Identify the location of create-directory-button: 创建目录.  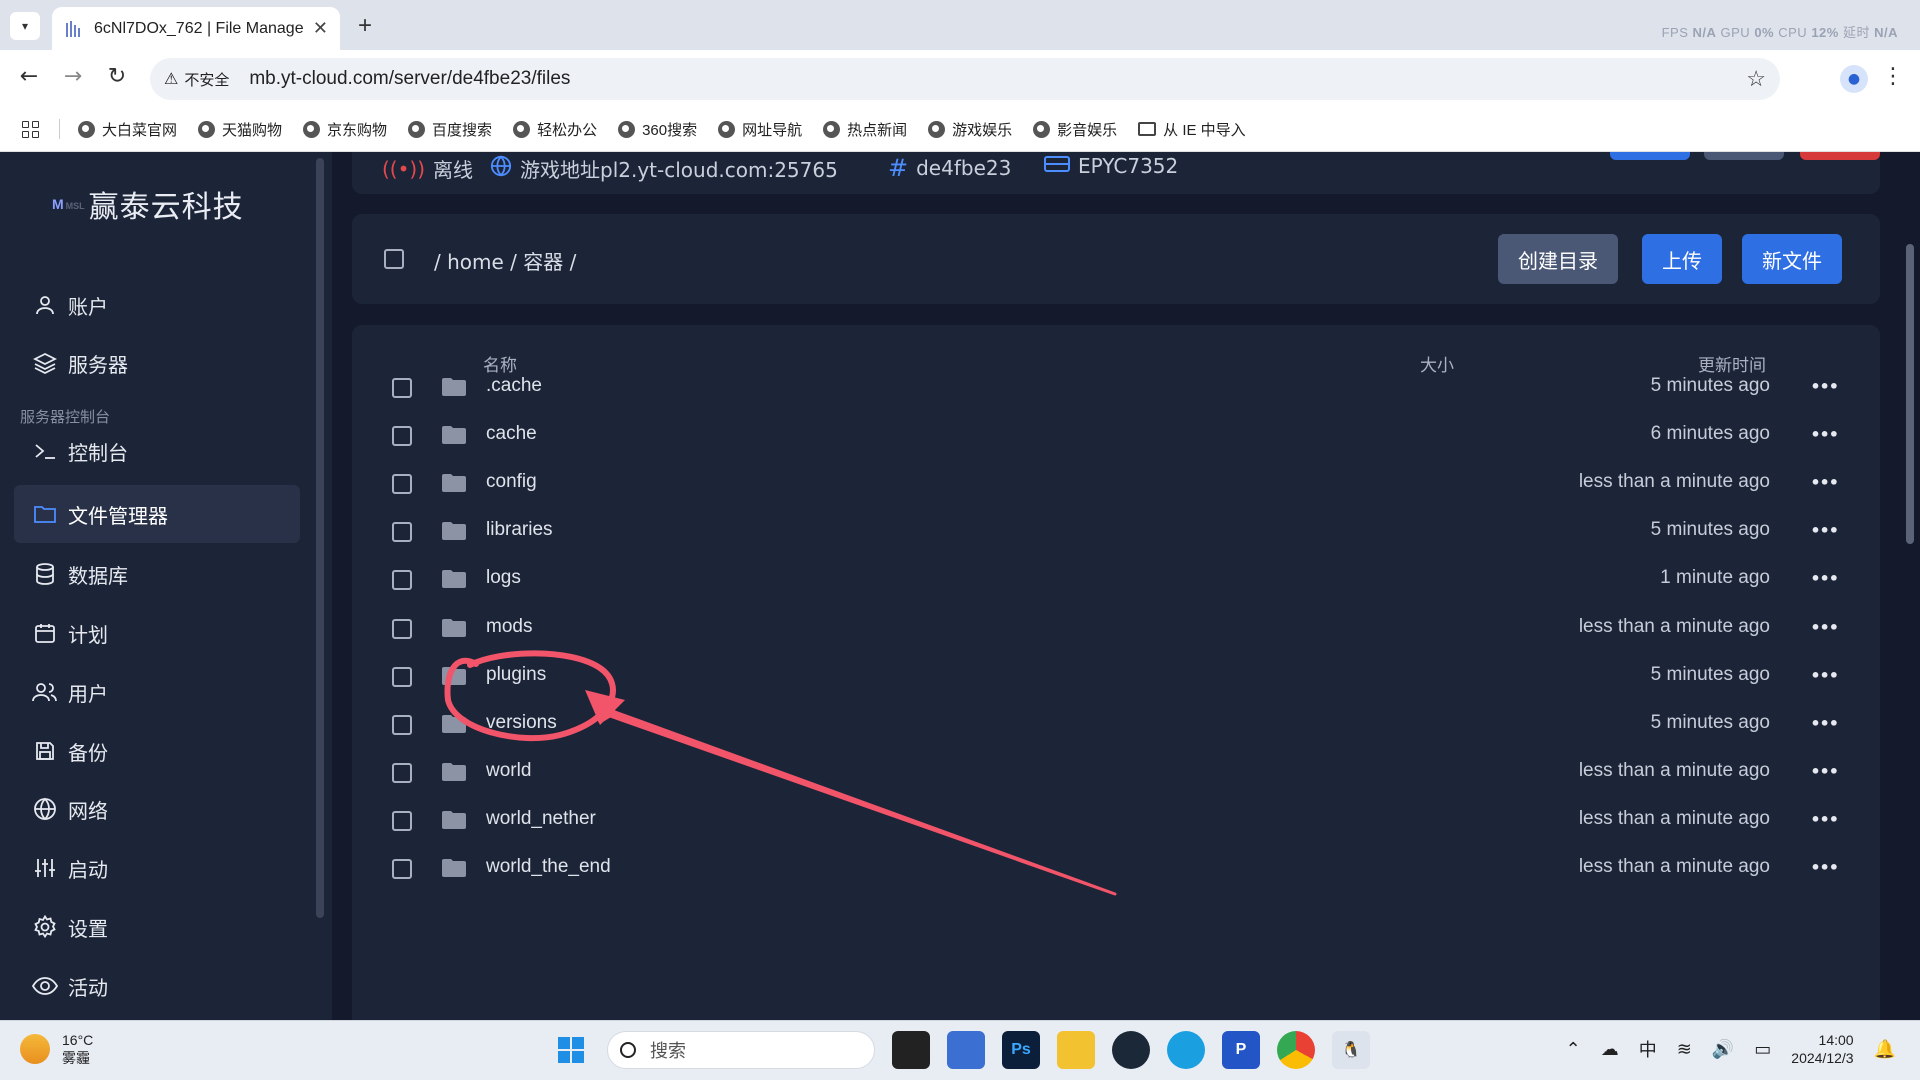
(1558, 259).